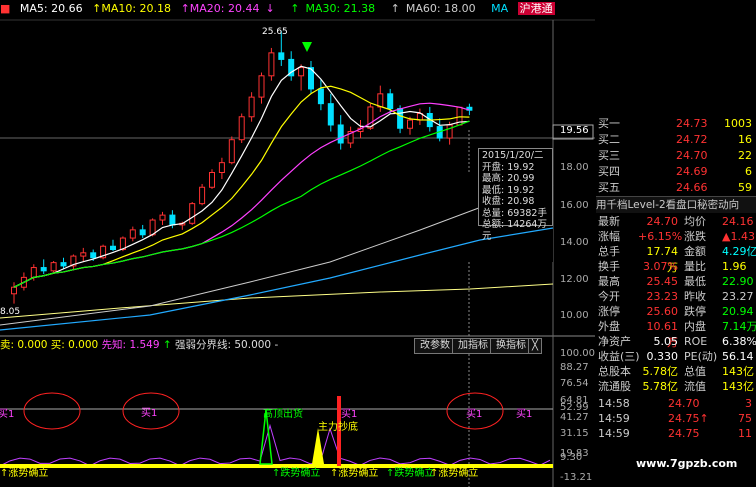 This screenshot has height=487, width=756. Describe the element at coordinates (276, 345) in the screenshot. I see `threshold-dash: -` at that location.